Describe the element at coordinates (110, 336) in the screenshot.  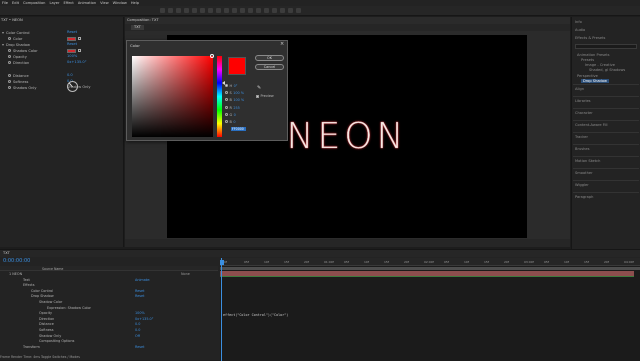
I see `timeline-row: Shadow Only Off` at that location.